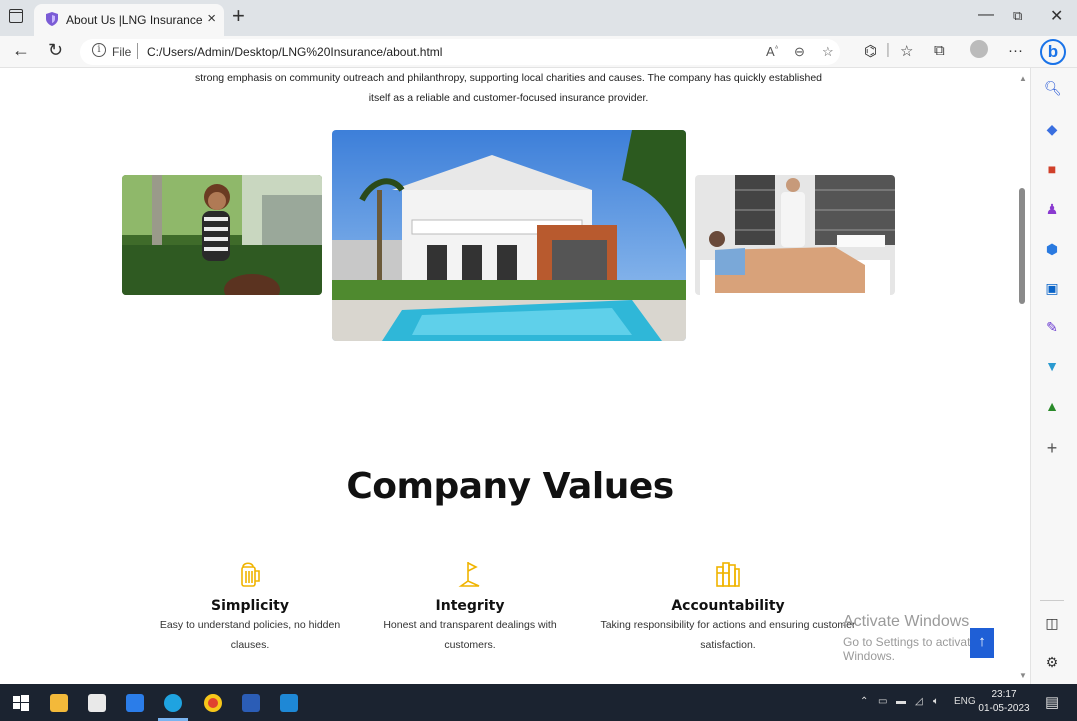 Image resolution: width=1077 pixels, height=721 pixels. I want to click on volume-muted-icon: 🔈︎, so click(936, 701).